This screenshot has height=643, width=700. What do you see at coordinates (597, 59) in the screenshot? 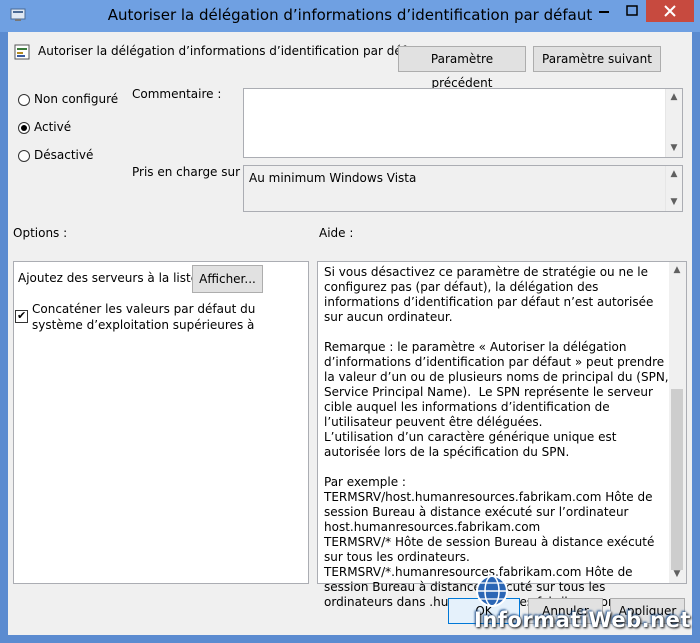
I see `next-setting-button: Paramètre suivant` at bounding box center [597, 59].